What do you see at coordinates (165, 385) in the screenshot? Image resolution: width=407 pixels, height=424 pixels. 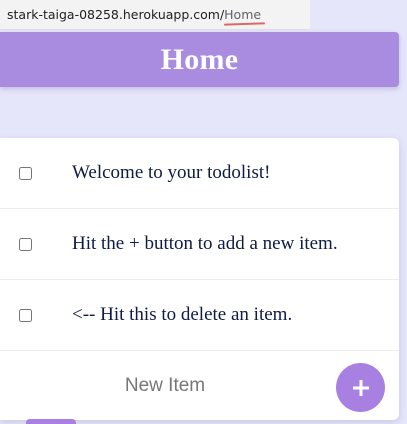 I see `new-item-input` at bounding box center [165, 385].